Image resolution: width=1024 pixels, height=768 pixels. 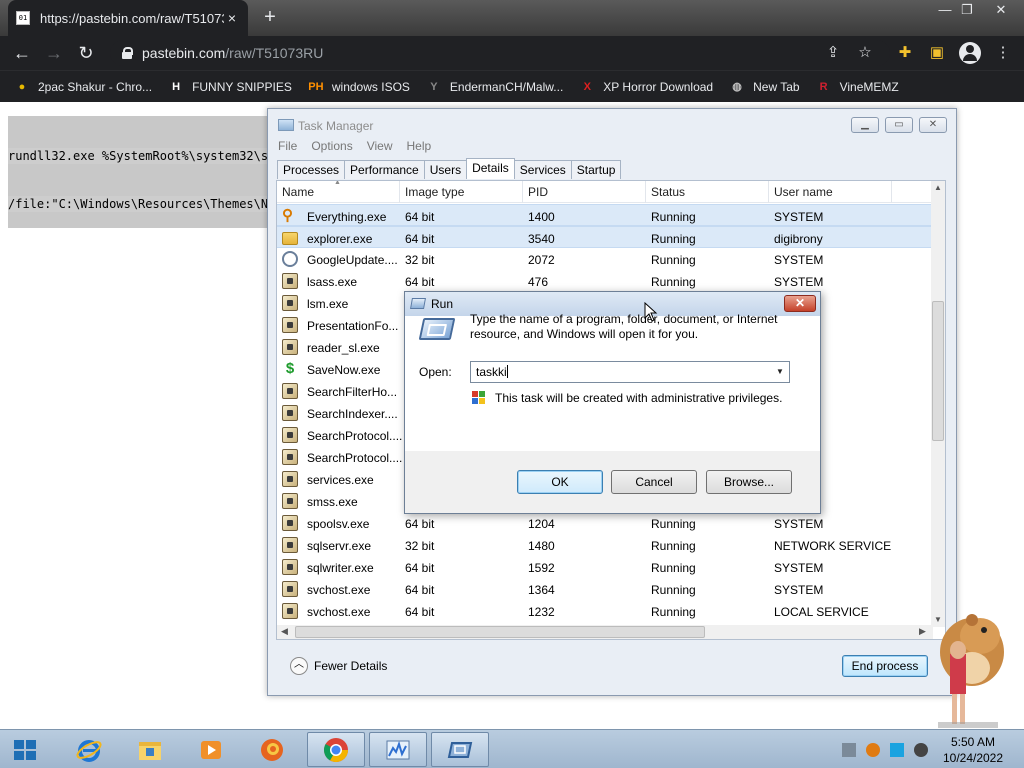 What do you see at coordinates (541, 217) in the screenshot?
I see `cell-pid: 1400` at bounding box center [541, 217].